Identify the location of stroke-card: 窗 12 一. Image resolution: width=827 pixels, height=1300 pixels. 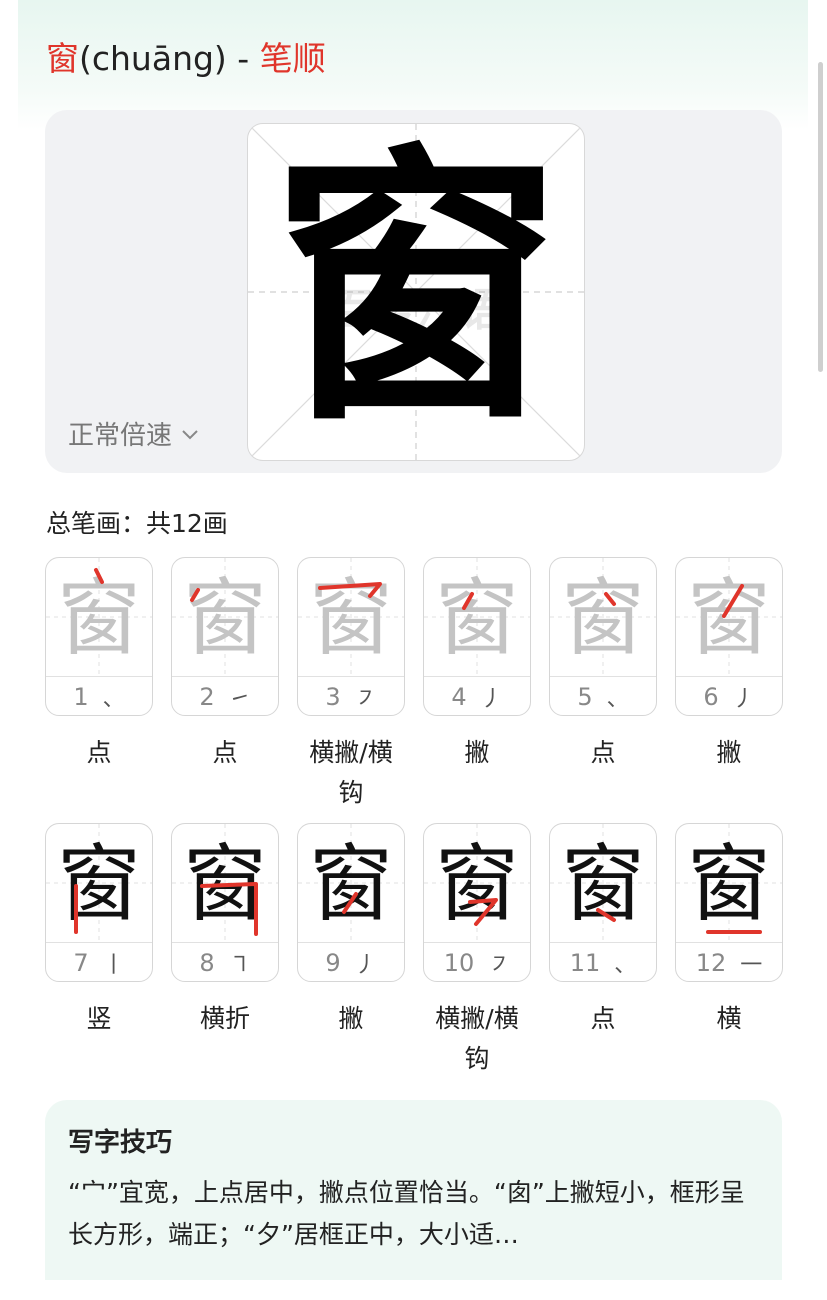
(729, 902).